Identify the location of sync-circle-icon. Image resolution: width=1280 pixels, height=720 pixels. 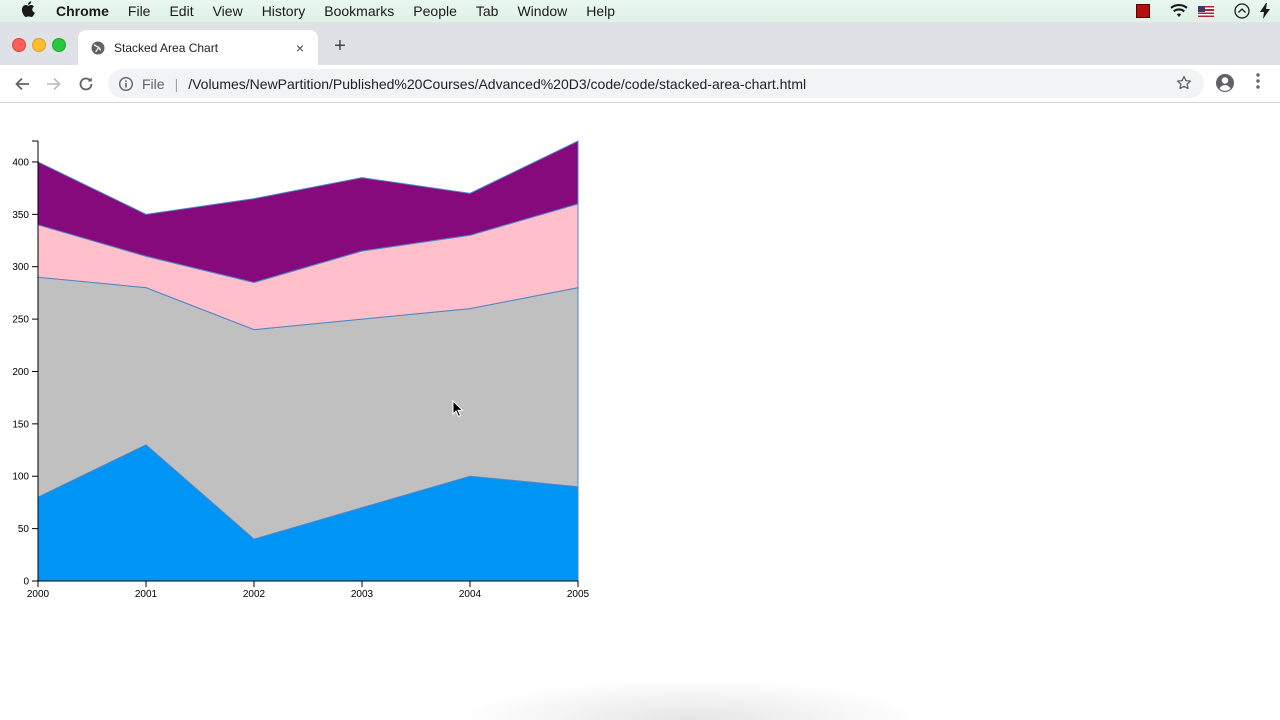
(1242, 11).